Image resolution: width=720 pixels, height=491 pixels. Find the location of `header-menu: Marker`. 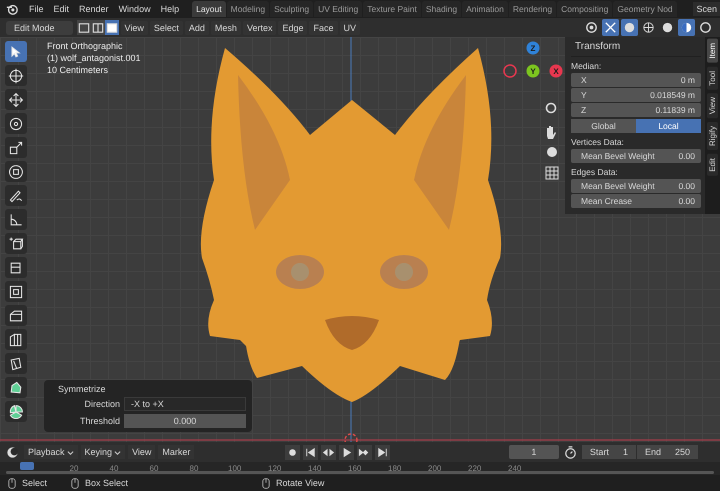

header-menu: Marker is located at coordinates (176, 452).